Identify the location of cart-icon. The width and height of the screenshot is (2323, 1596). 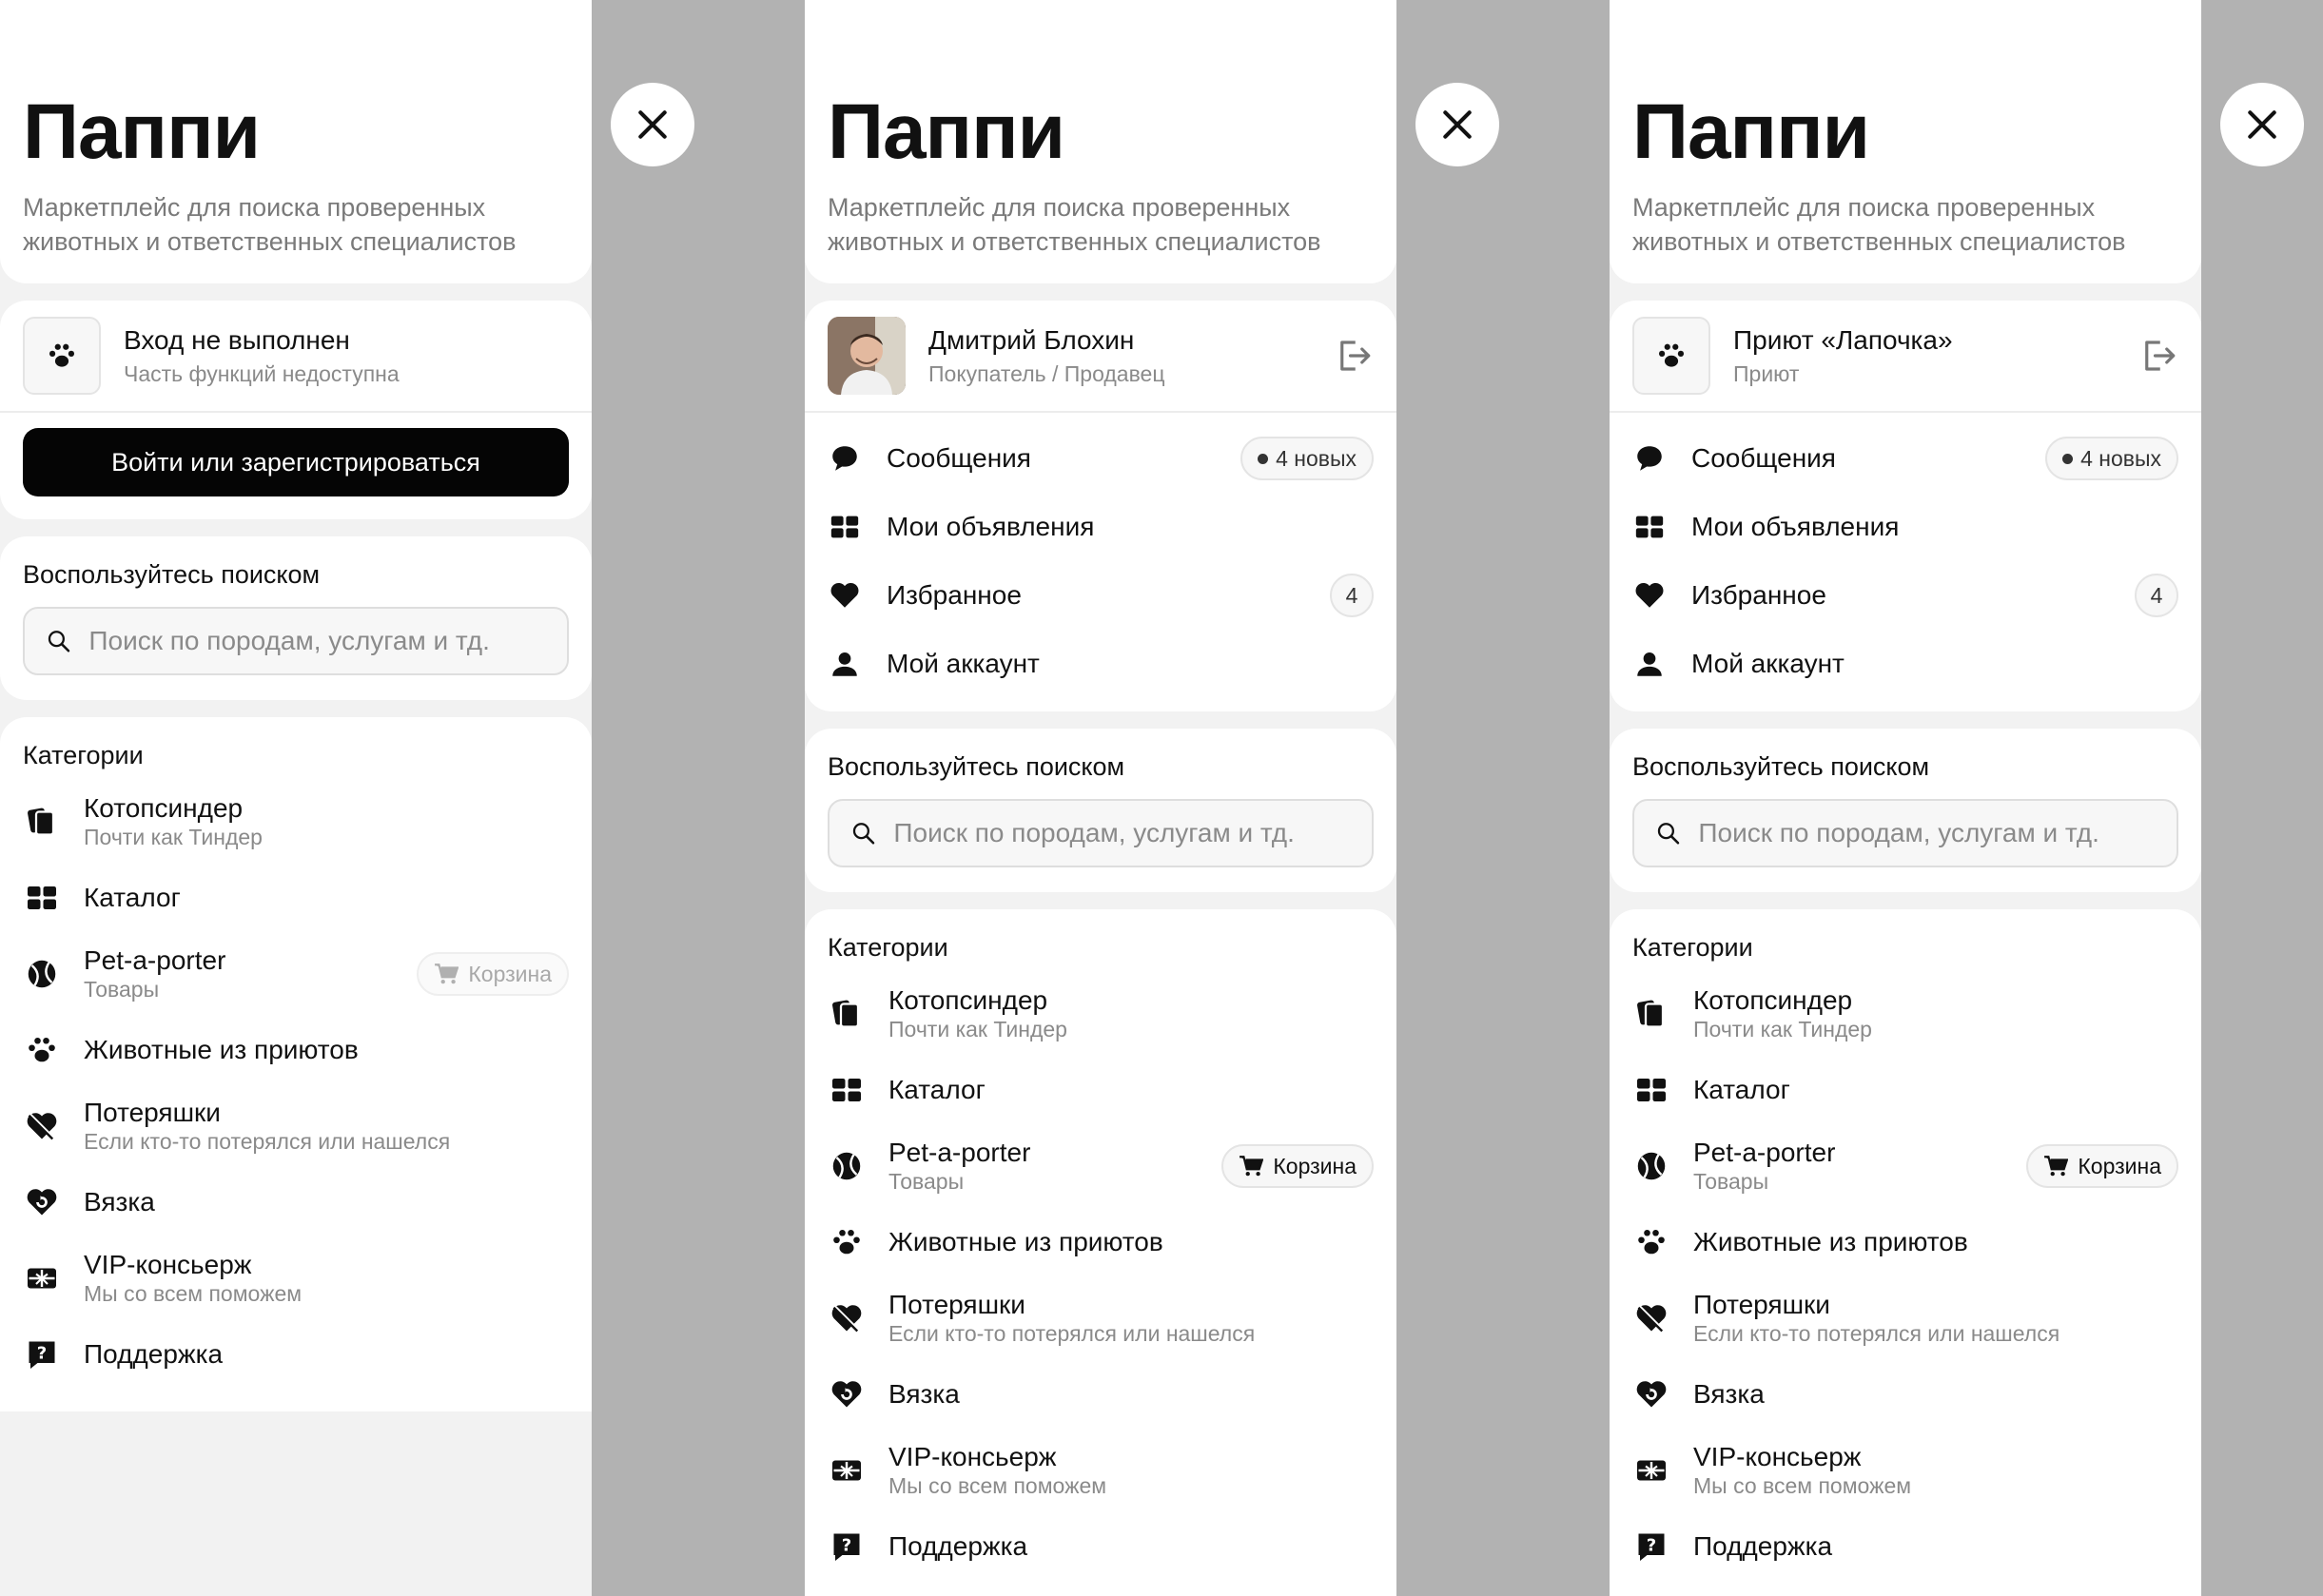
(2056, 1166).